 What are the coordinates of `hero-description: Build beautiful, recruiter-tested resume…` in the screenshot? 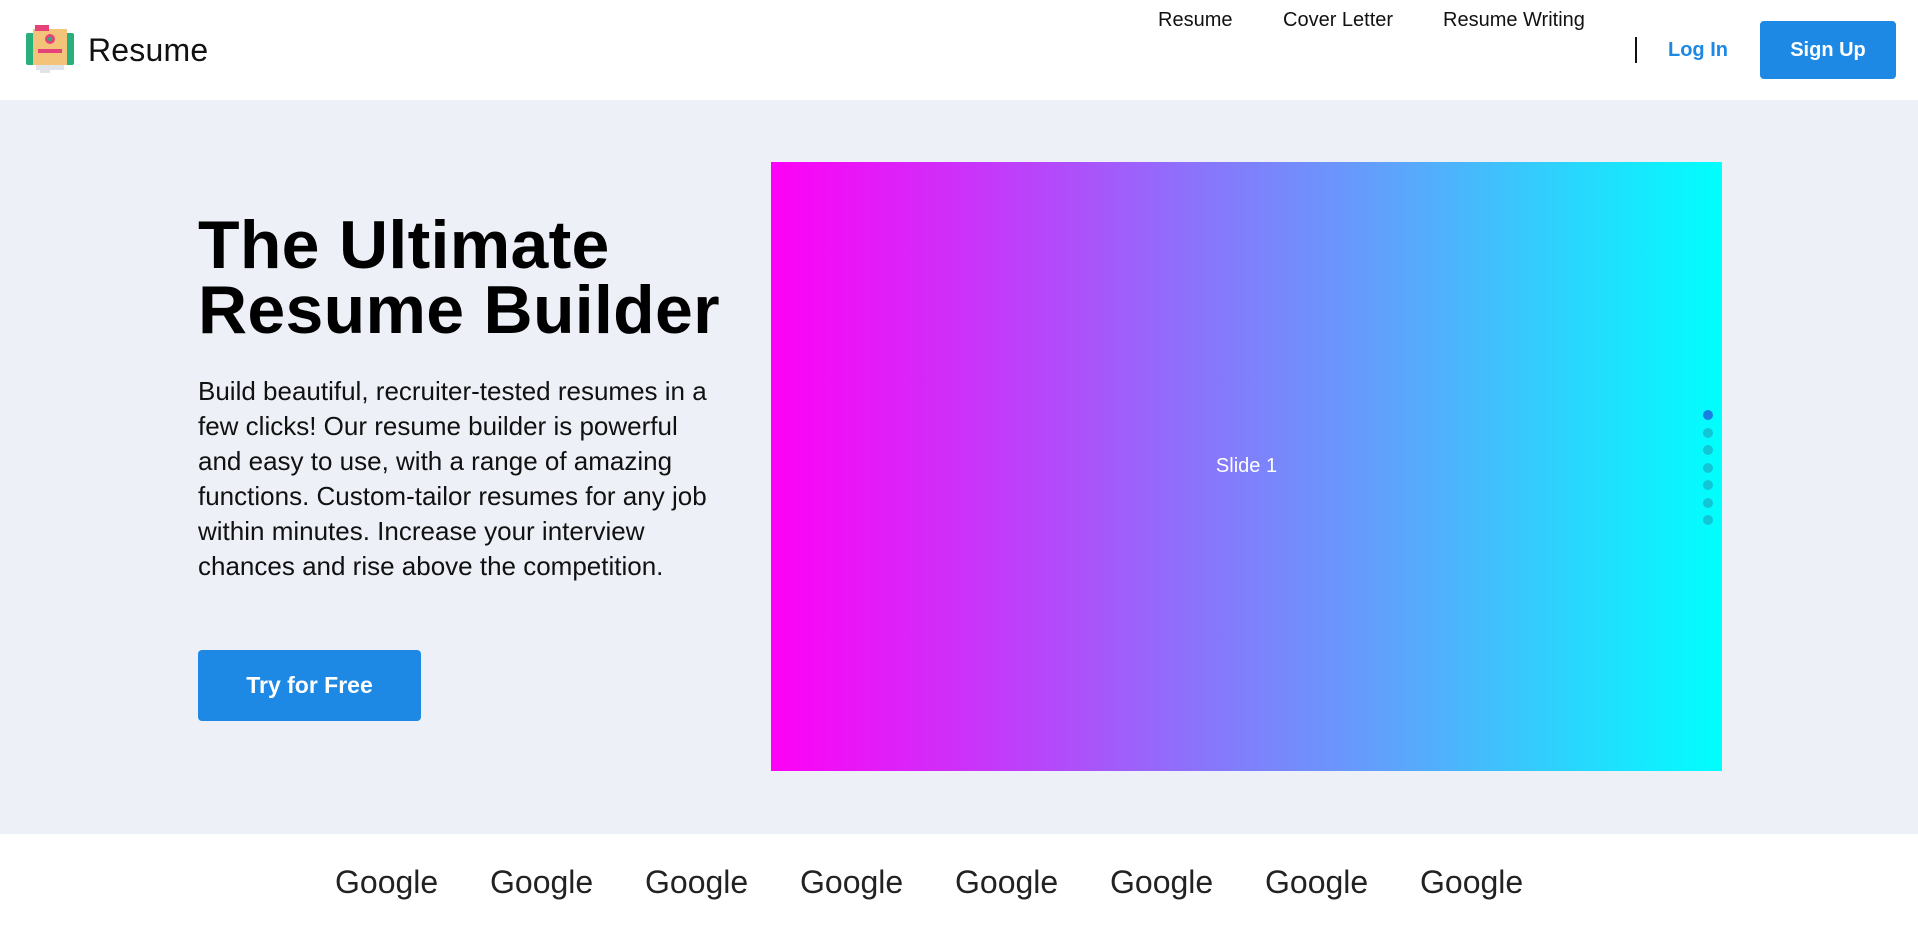 It's located at (452, 478).